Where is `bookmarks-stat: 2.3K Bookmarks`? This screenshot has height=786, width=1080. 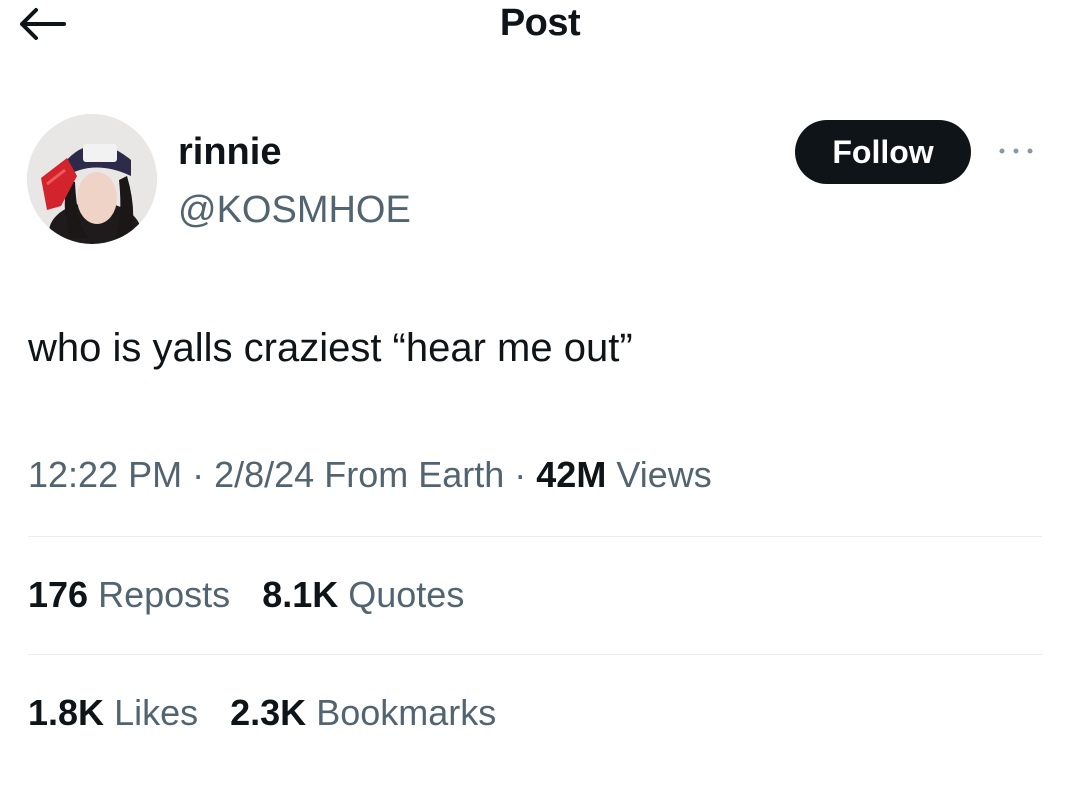
bookmarks-stat: 2.3K Bookmarks is located at coordinates (363, 713).